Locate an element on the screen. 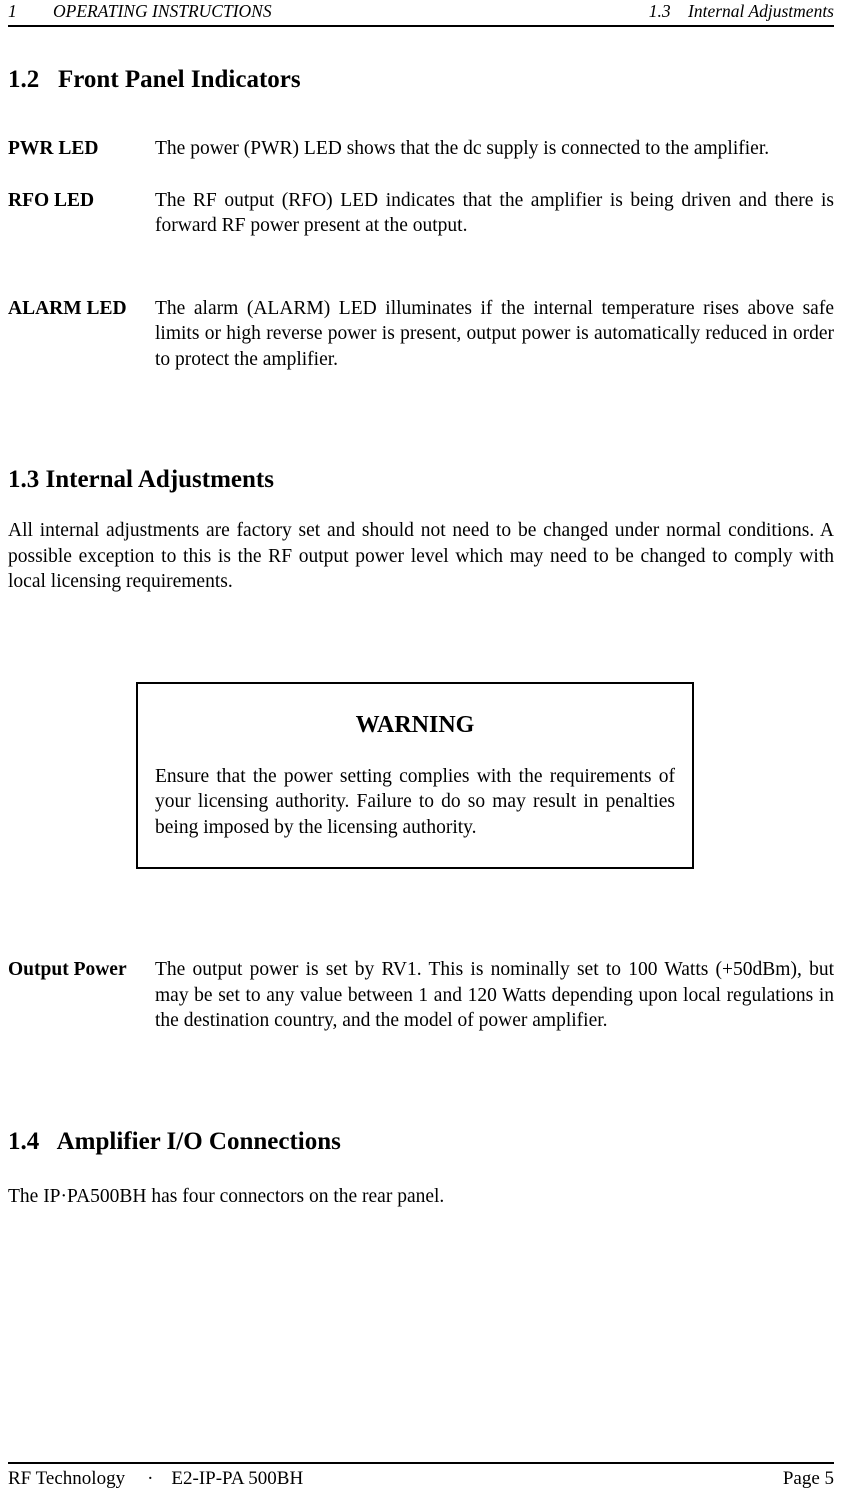  footer-page-number: Page 5 is located at coordinates (808, 1478).